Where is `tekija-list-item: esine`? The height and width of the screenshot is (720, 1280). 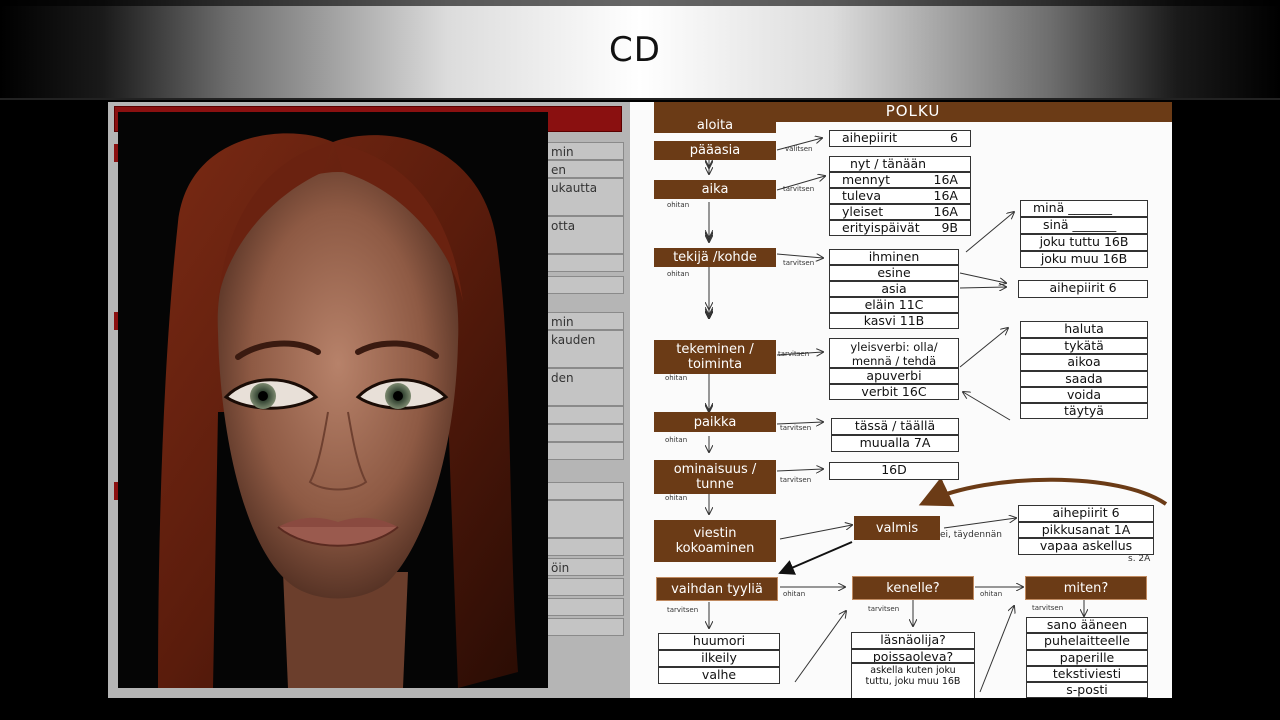
tekija-list-item: esine is located at coordinates (894, 273).